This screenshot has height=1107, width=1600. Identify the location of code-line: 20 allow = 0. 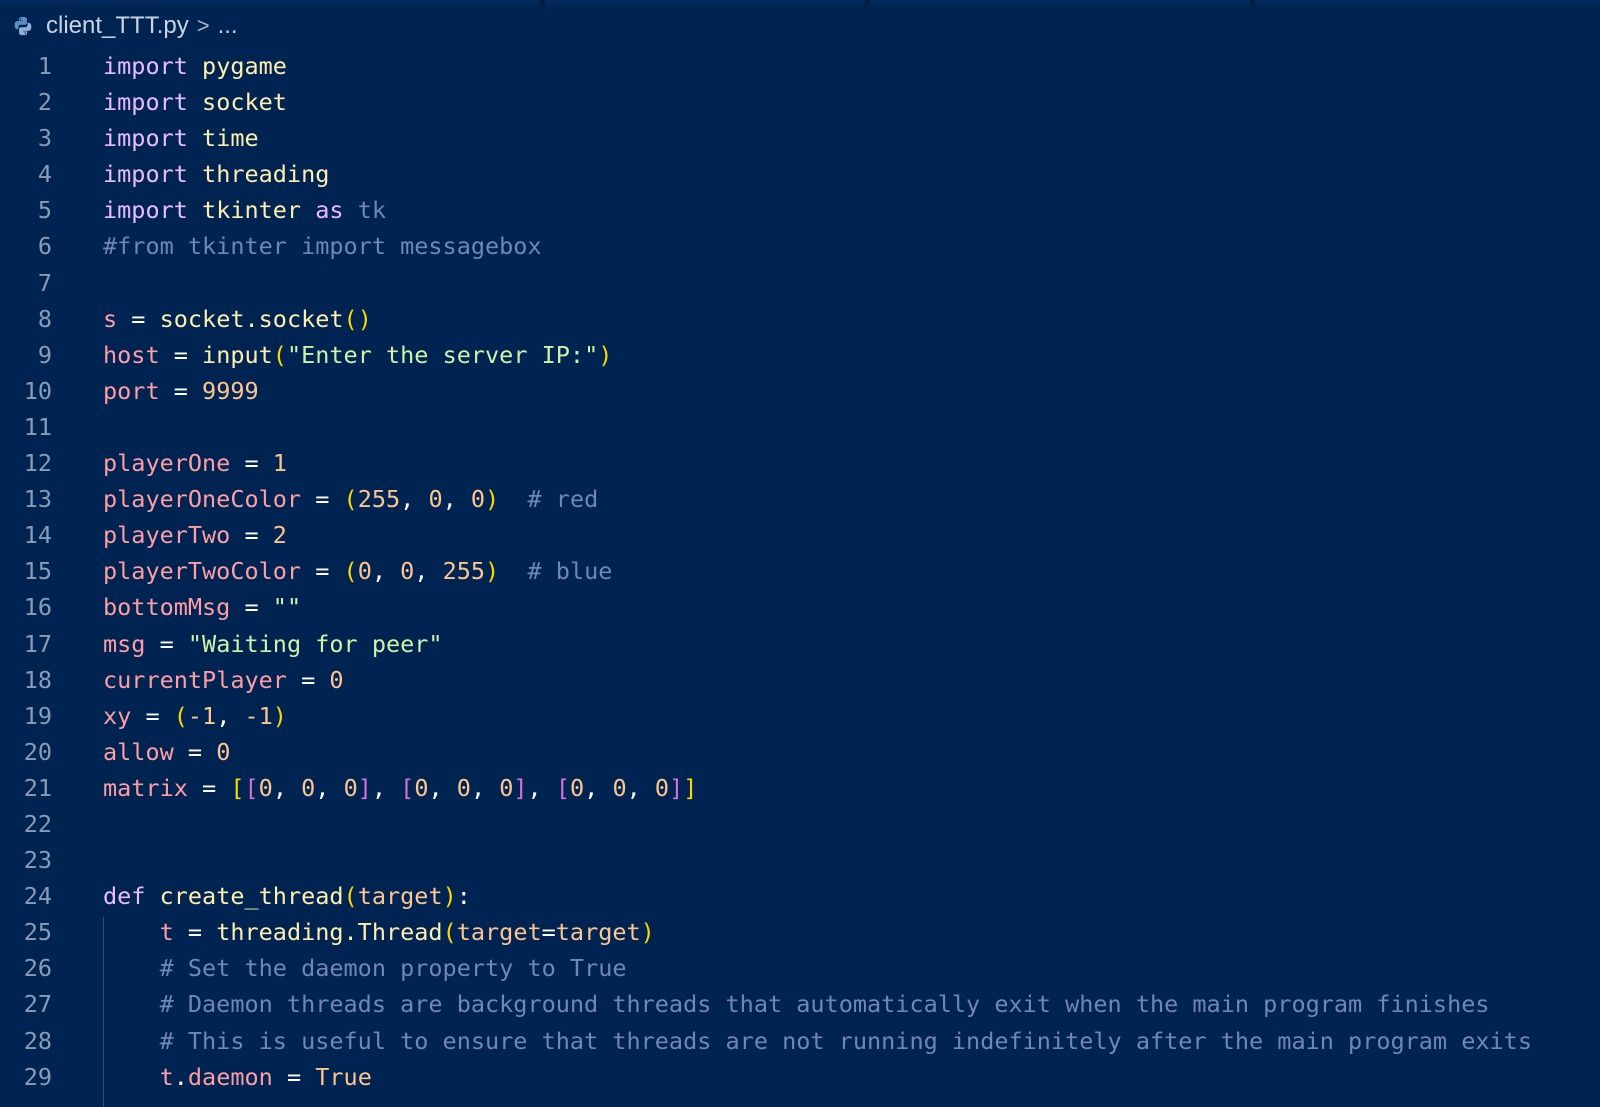
(800, 752).